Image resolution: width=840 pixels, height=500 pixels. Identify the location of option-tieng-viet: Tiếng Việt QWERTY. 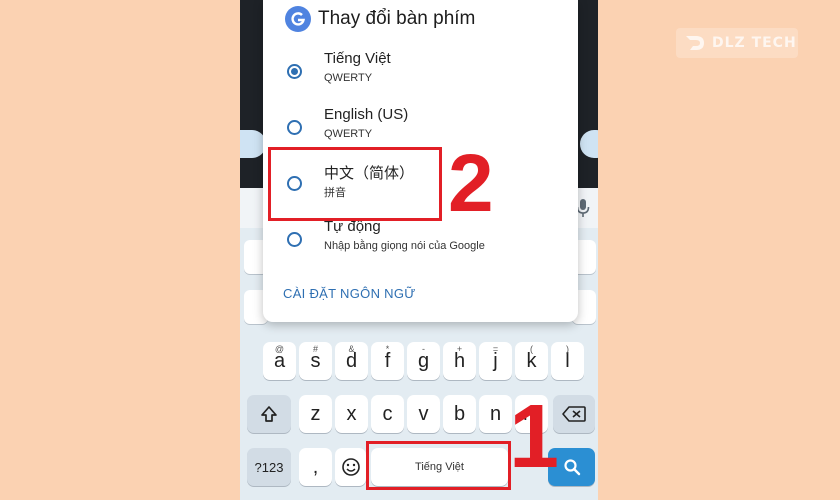
(420, 76).